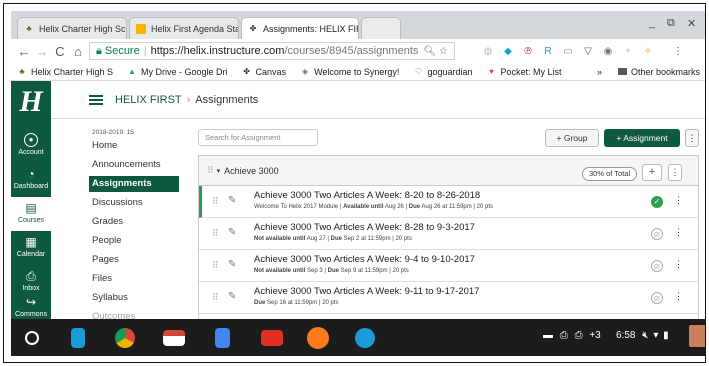 This screenshot has height=366, width=709. I want to click on nav-courses: ▤ Courses, so click(31, 214).